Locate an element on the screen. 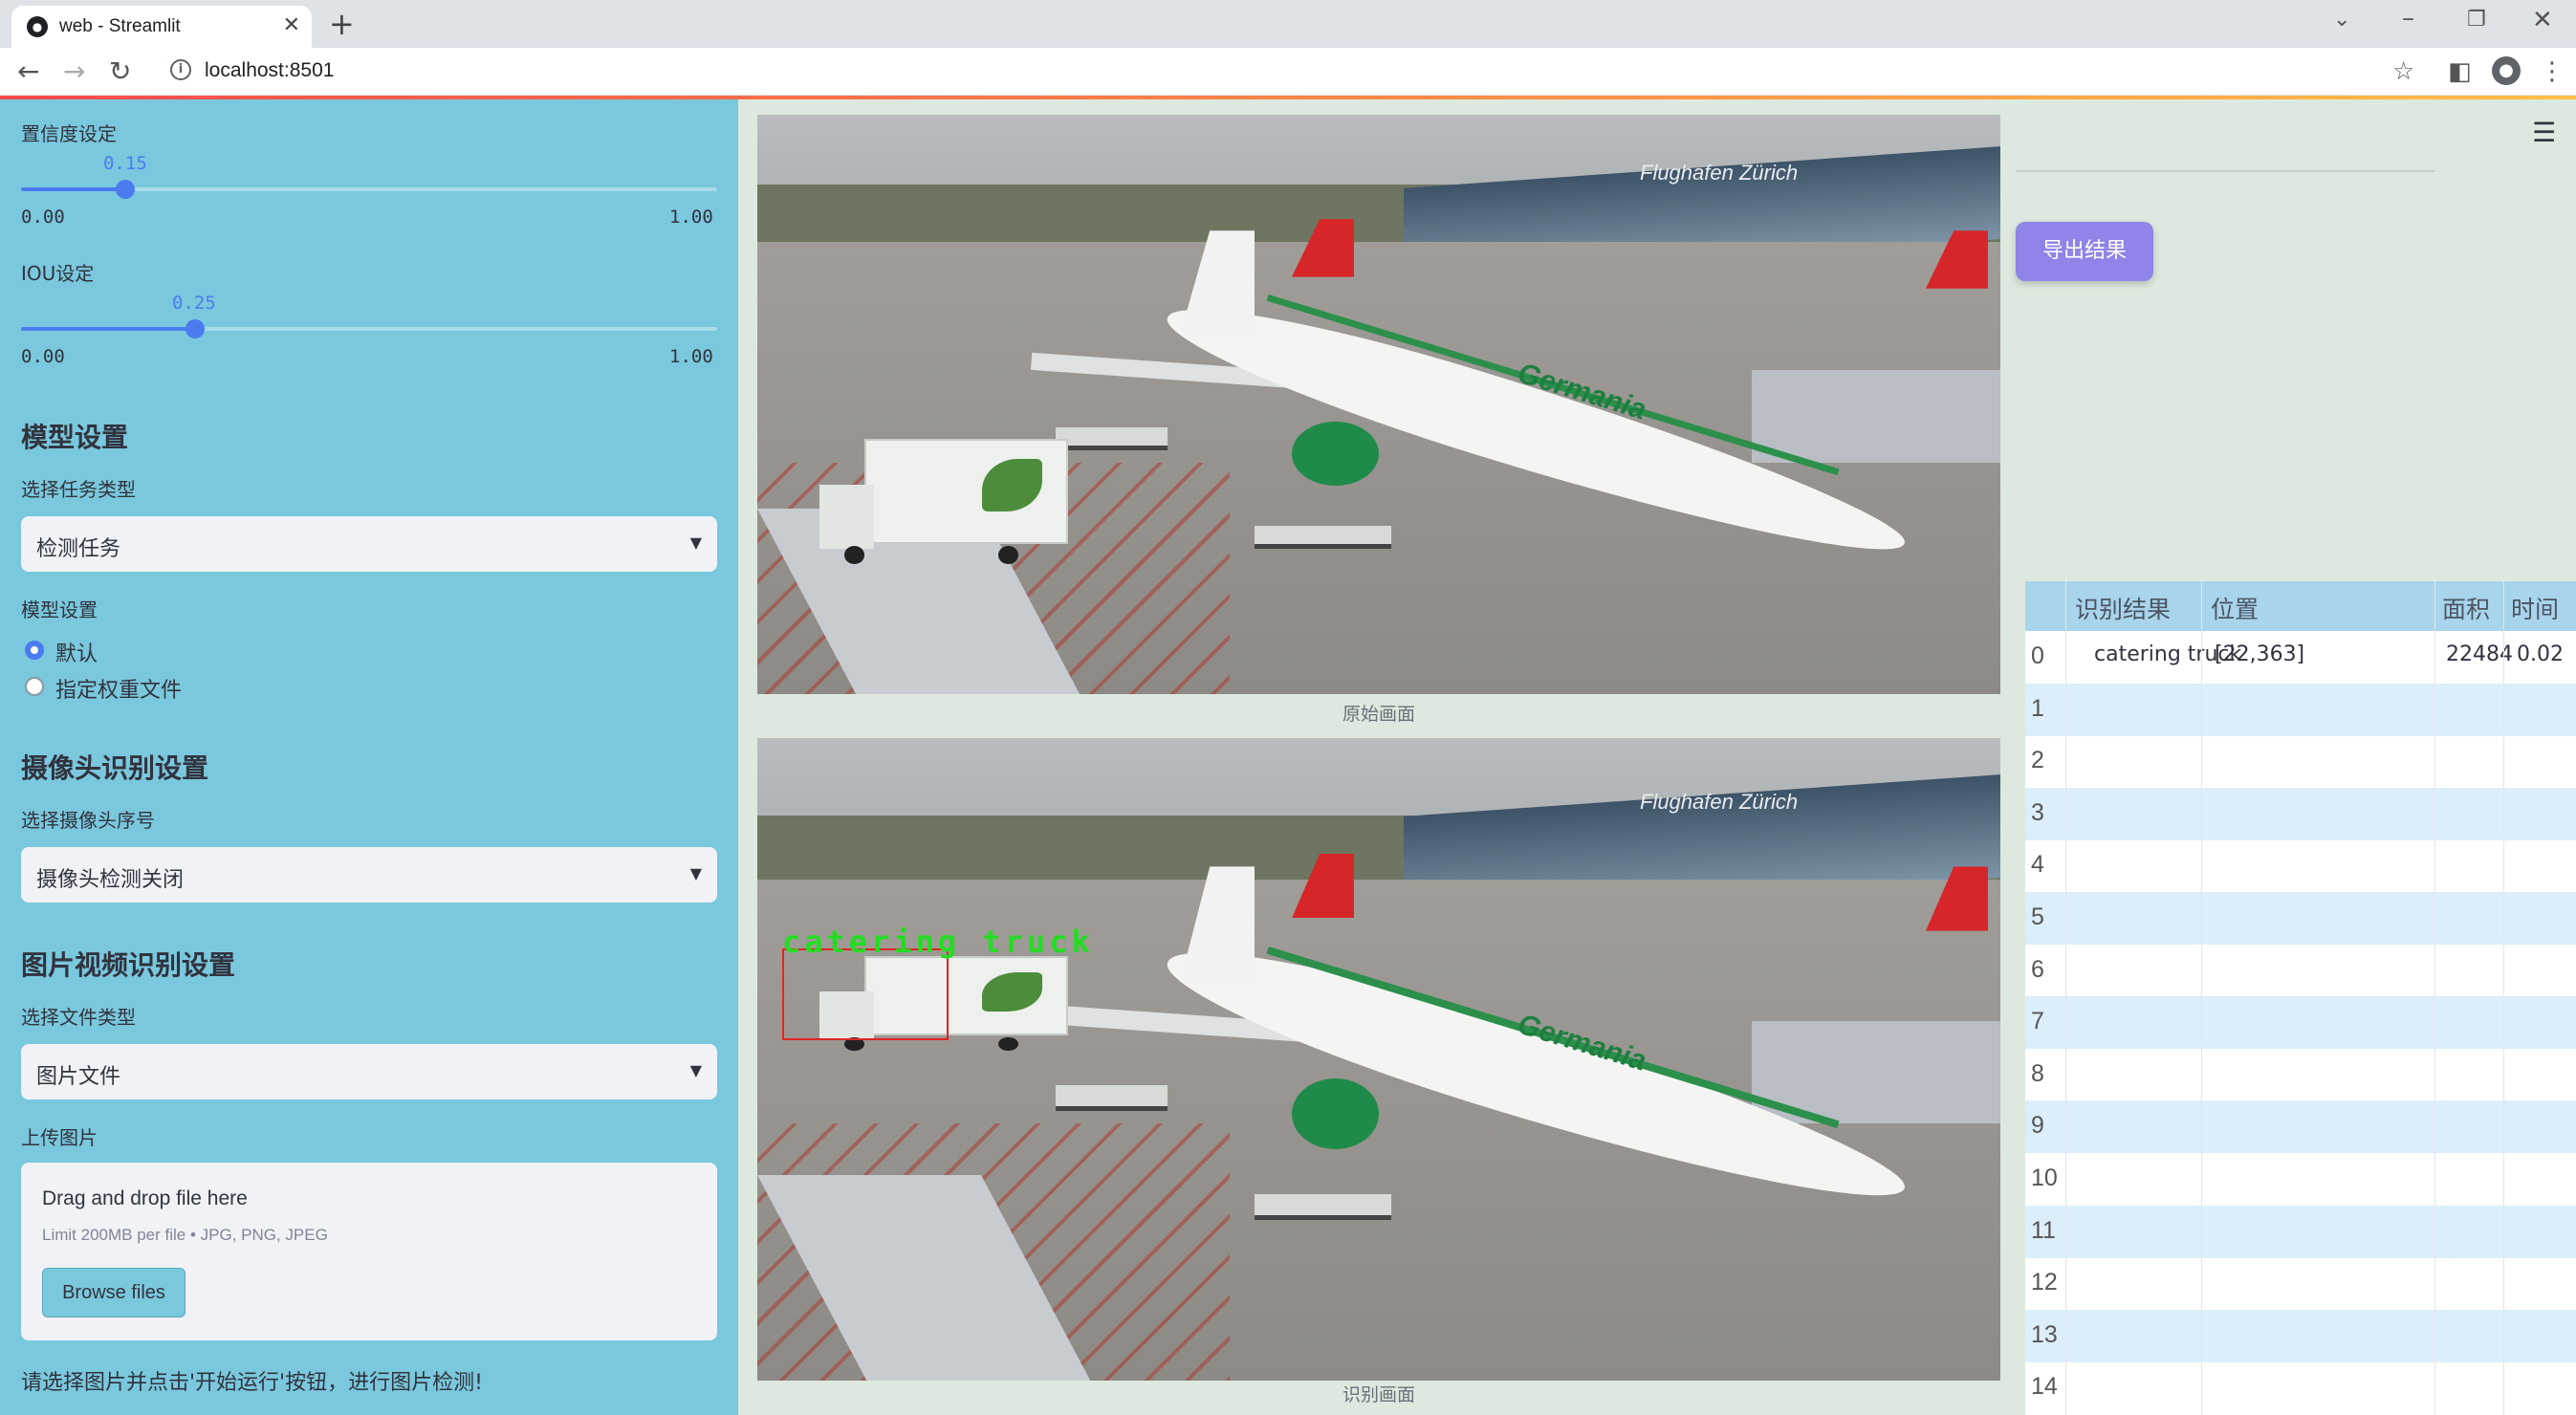  row-index: 10 is located at coordinates (2044, 1178).